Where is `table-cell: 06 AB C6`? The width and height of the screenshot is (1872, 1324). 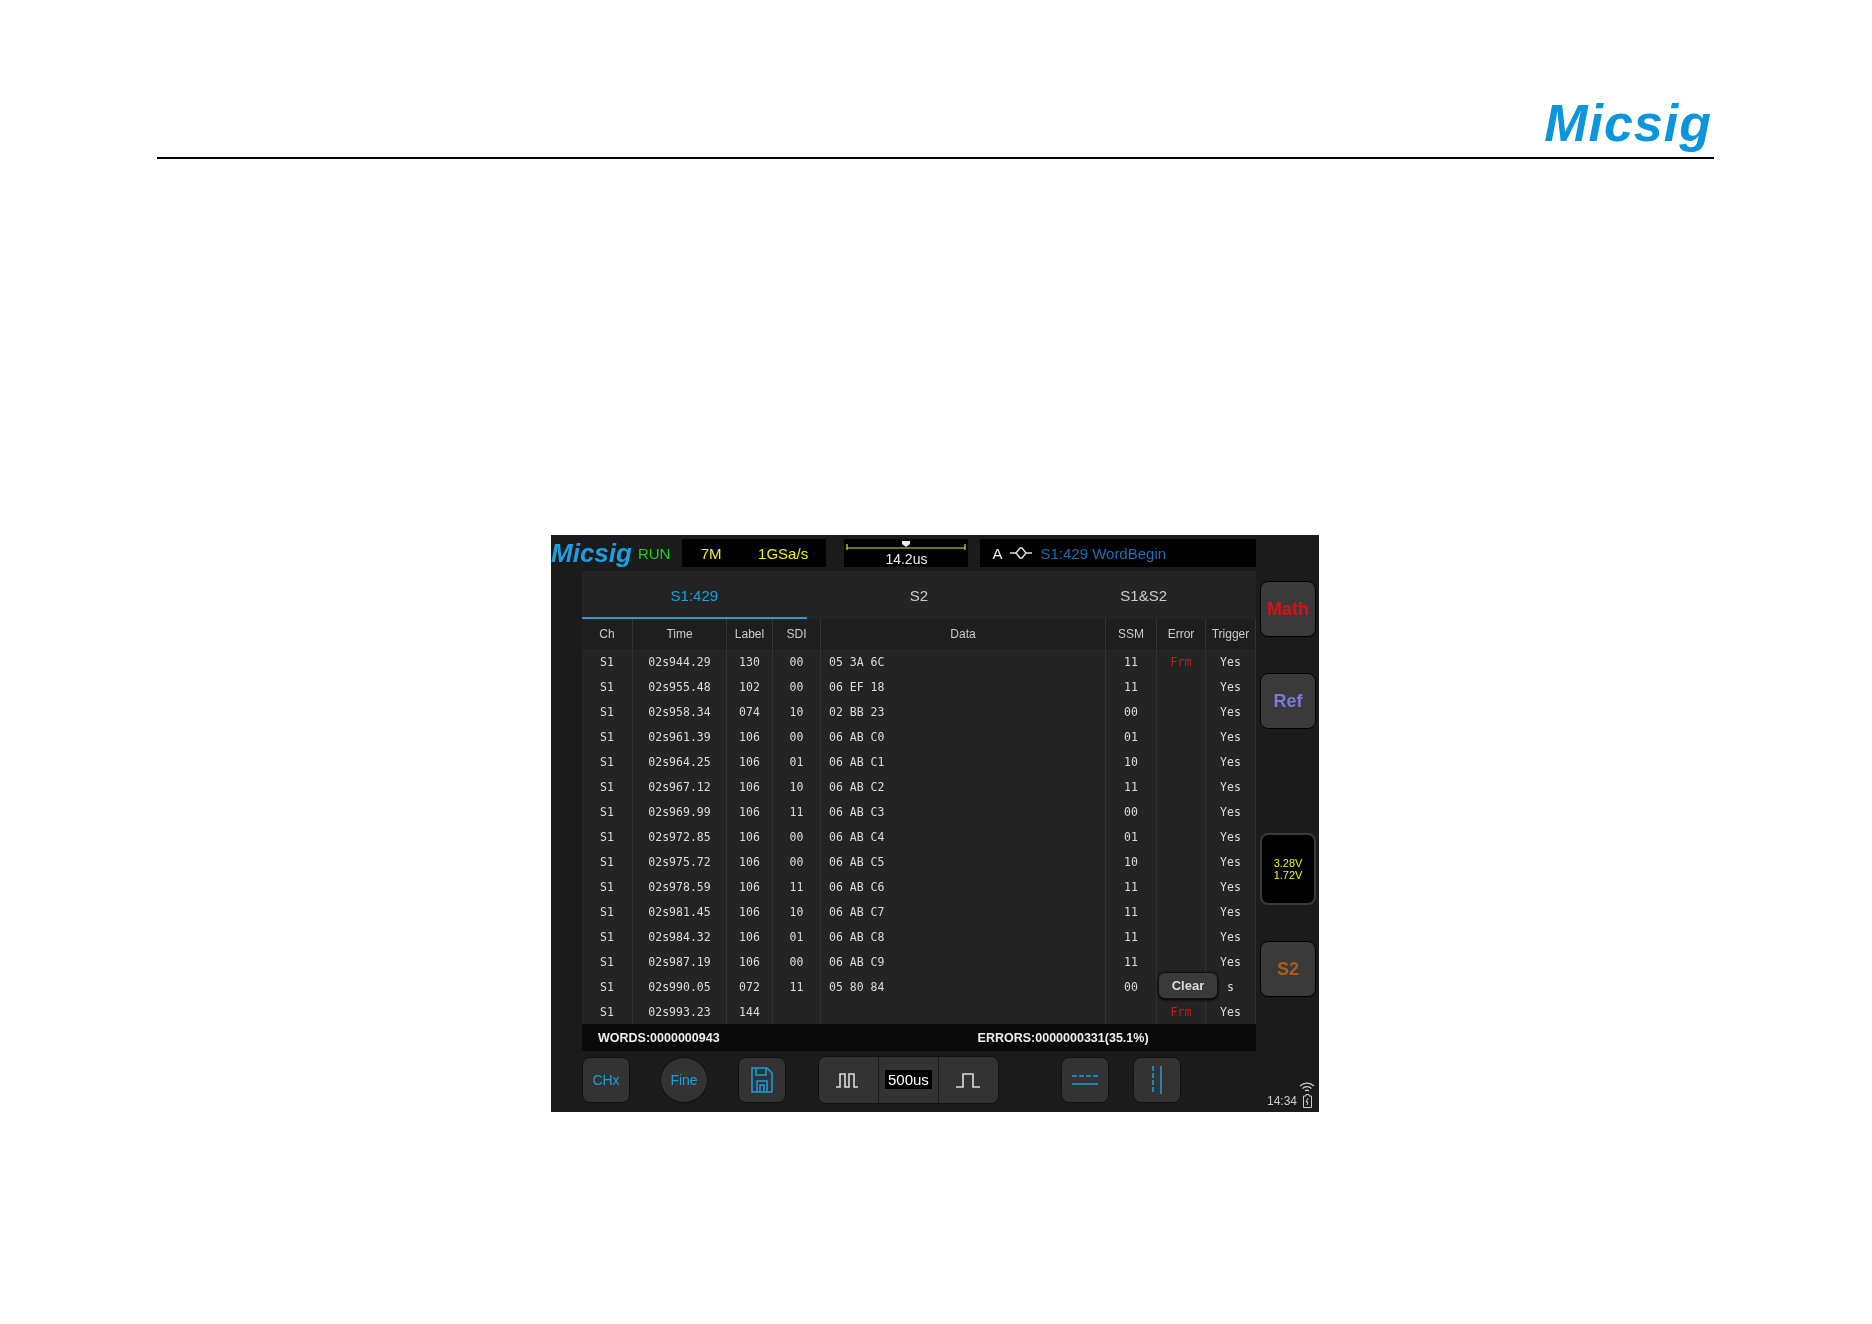 table-cell: 06 AB C6 is located at coordinates (857, 886).